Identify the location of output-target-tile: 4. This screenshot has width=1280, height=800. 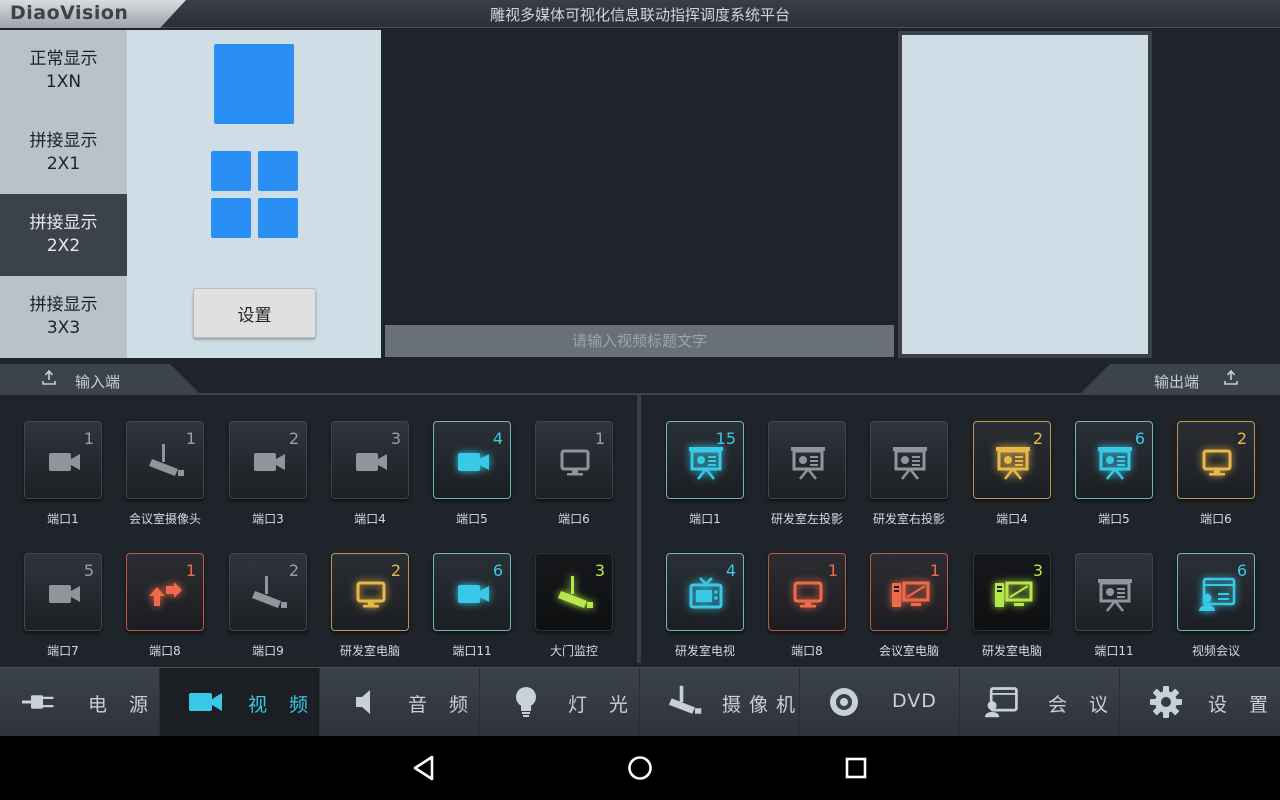
(705, 592).